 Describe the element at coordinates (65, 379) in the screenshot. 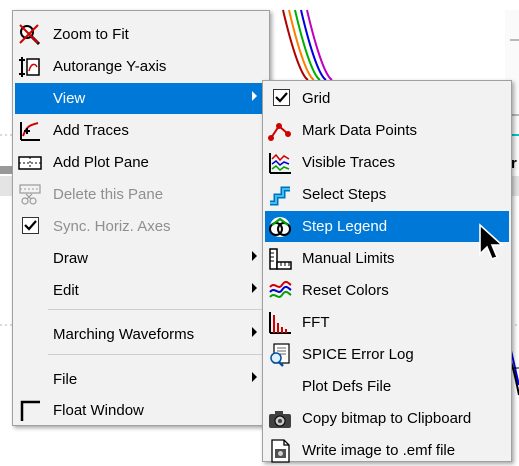

I see `menu-item-label: File` at that location.